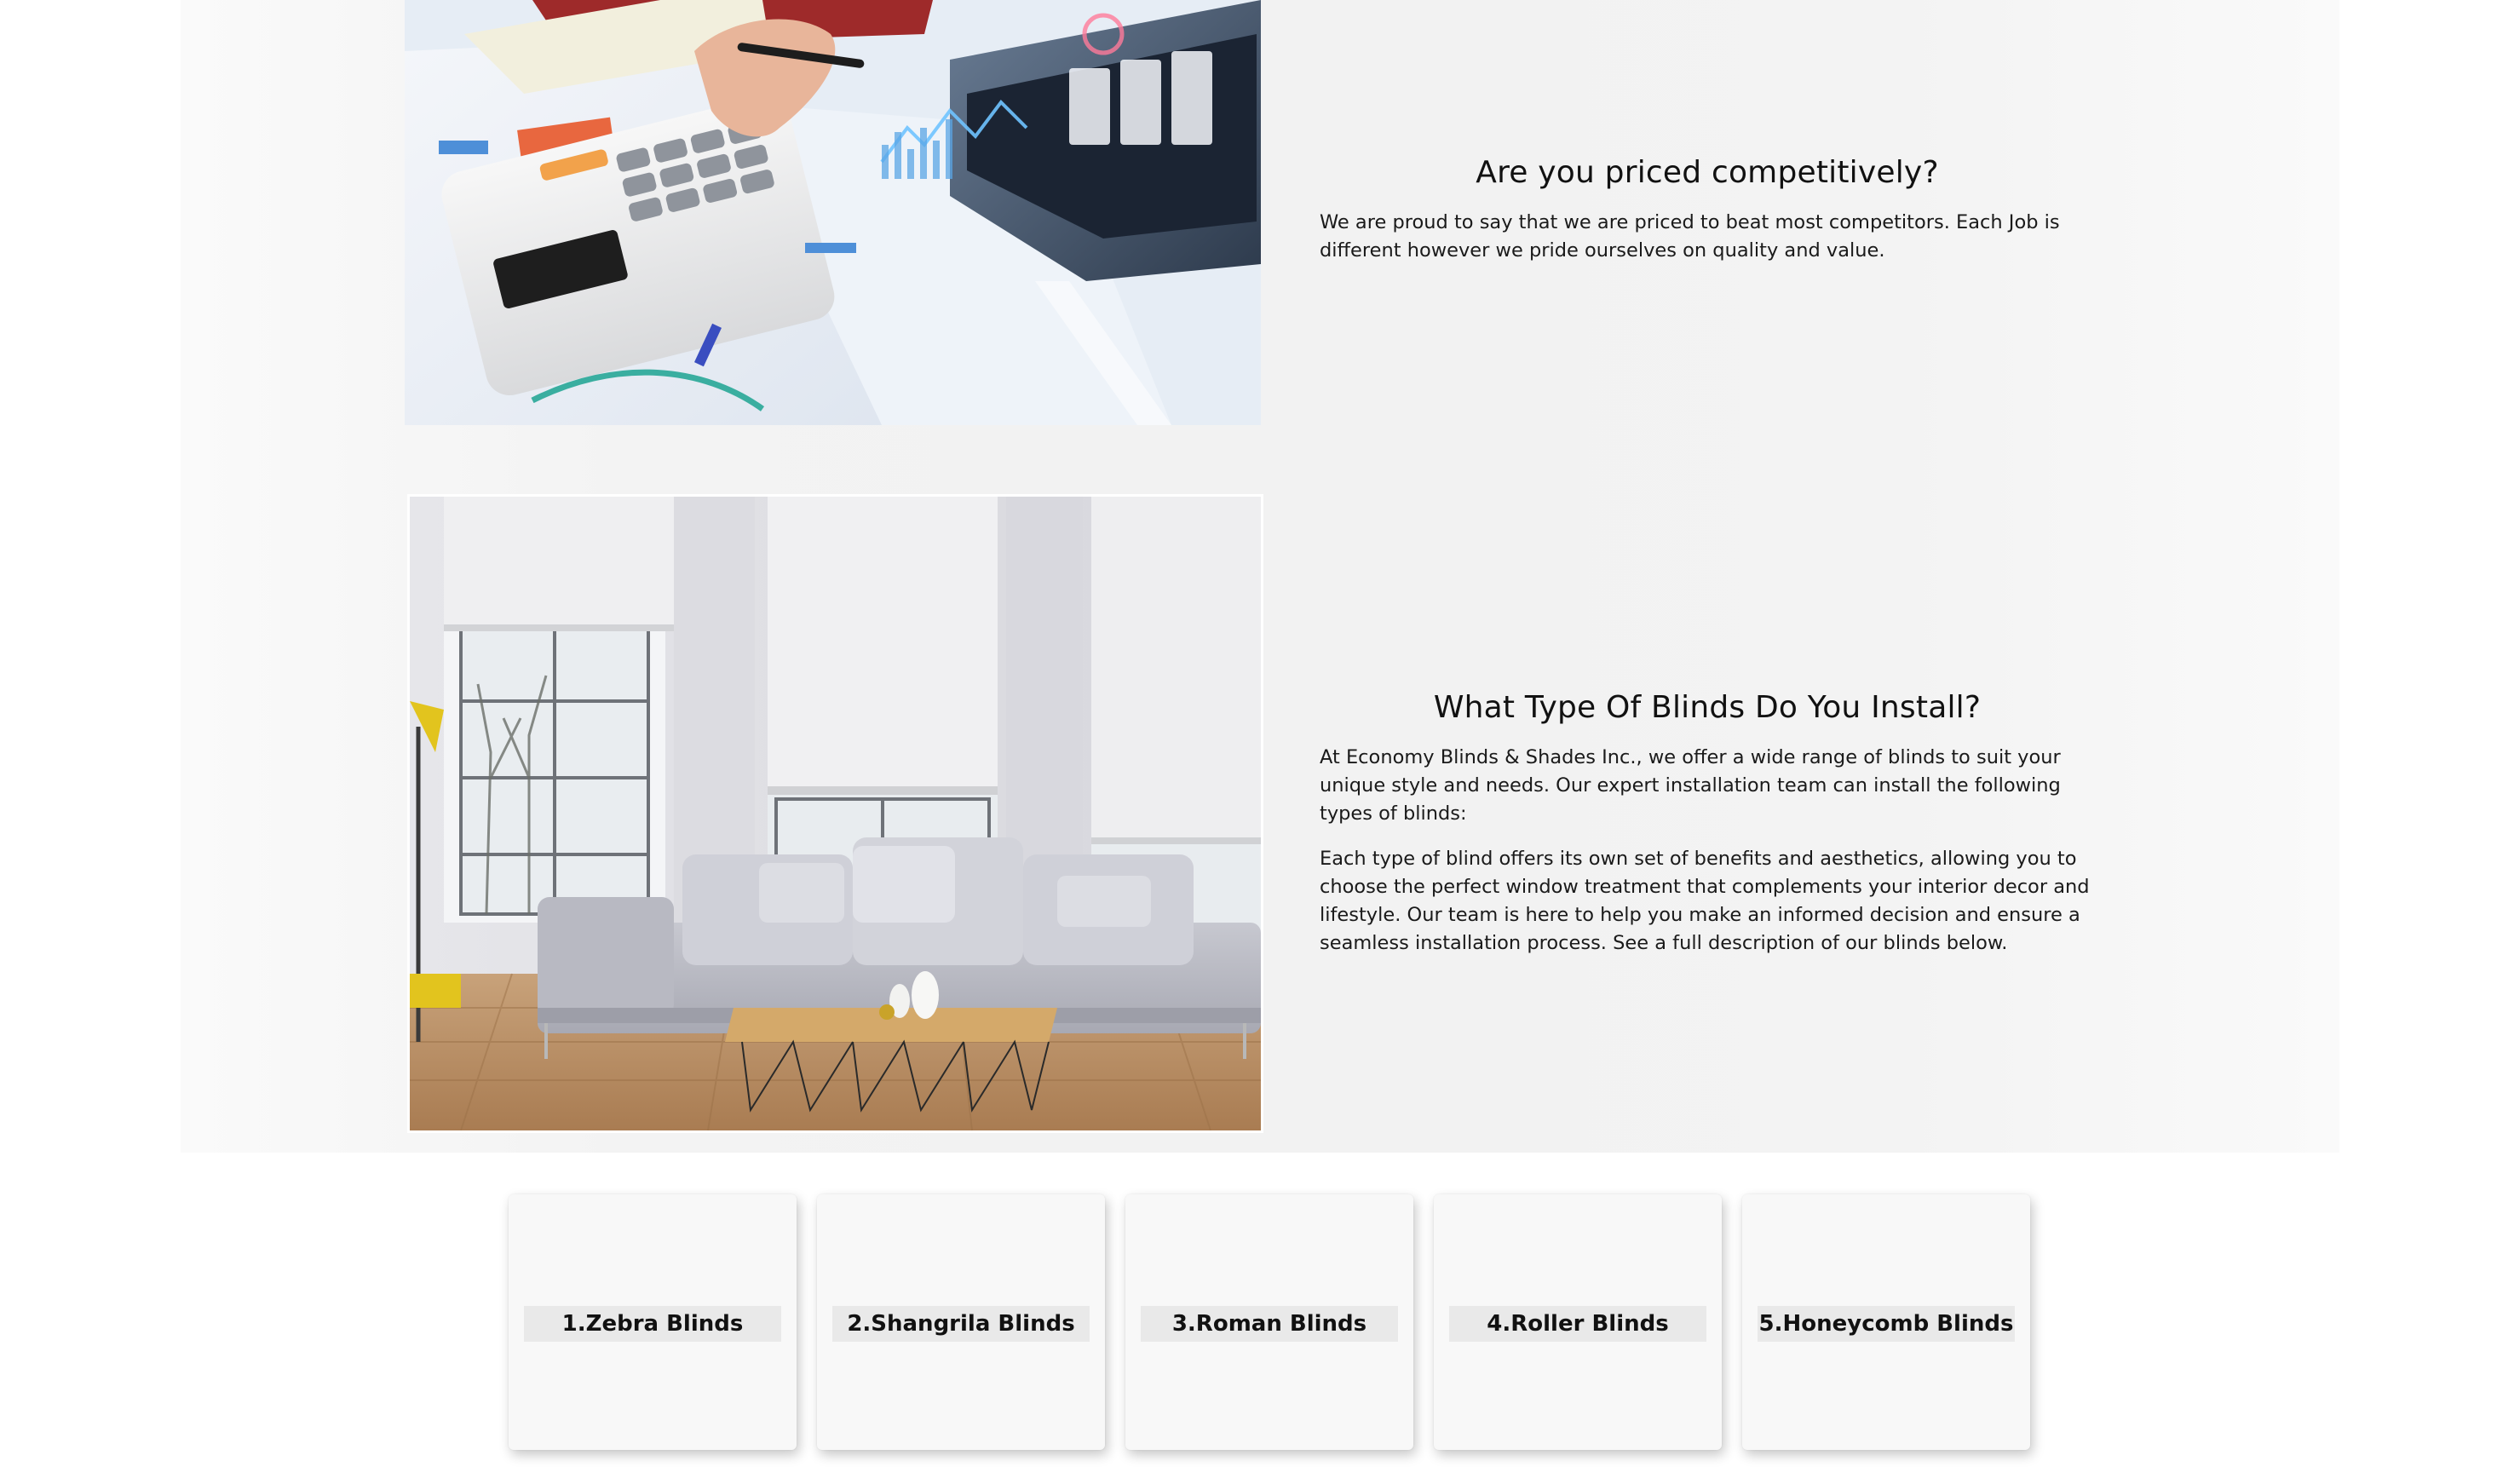 The image size is (2520, 1484). What do you see at coordinates (1707, 172) in the screenshot?
I see `pricing-heading: Are you priced competitively?` at bounding box center [1707, 172].